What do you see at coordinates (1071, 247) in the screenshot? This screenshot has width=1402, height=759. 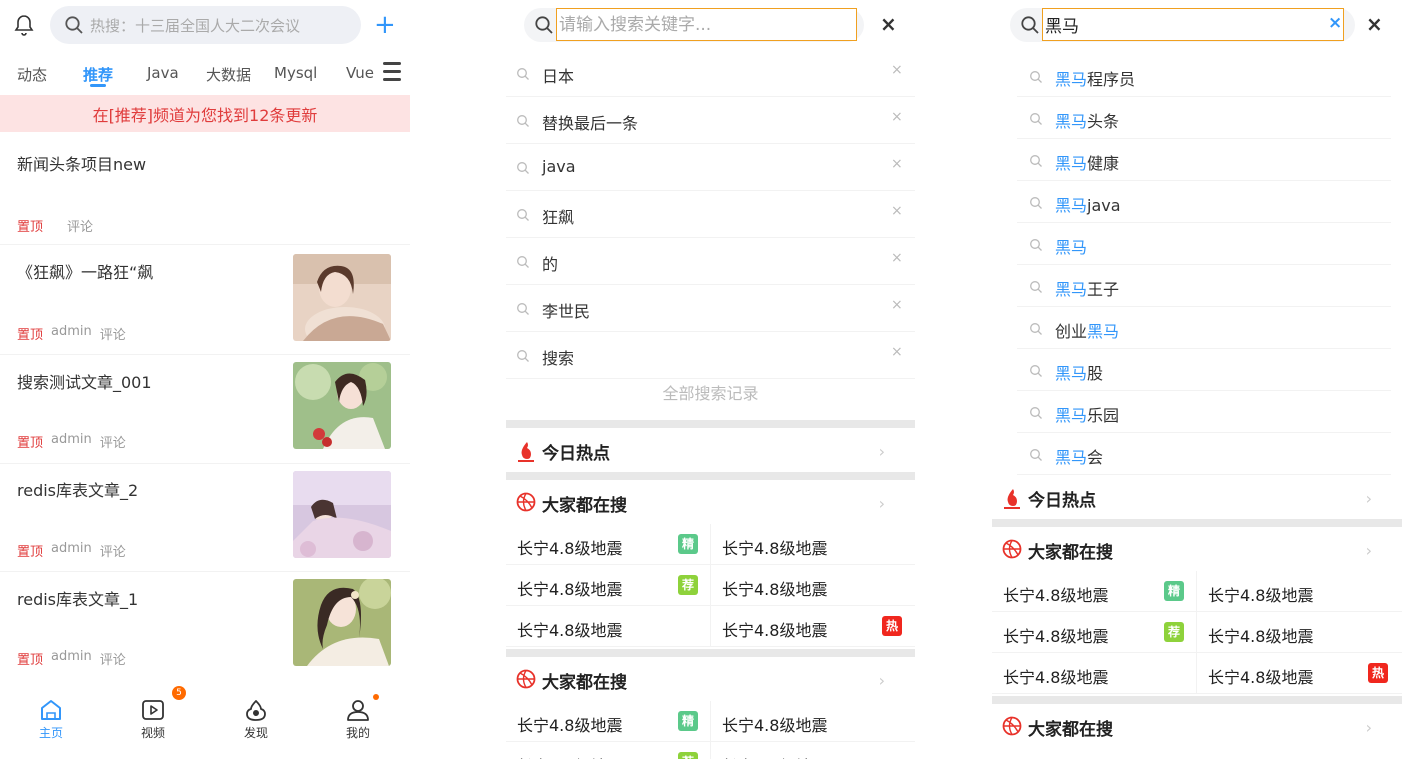 I see `suggestion-highlight: 黑马` at bounding box center [1071, 247].